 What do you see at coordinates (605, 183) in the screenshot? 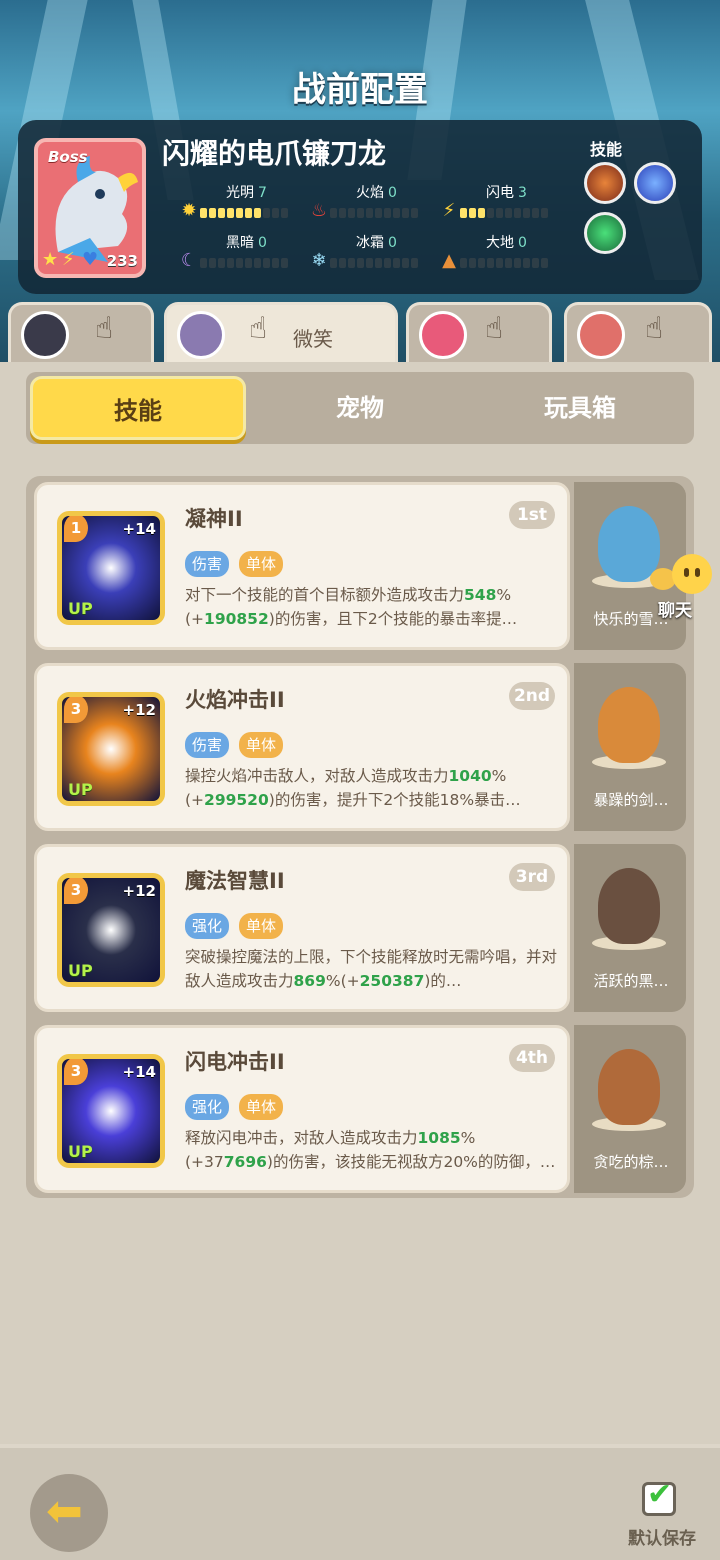
I see `claw-skill-icon` at bounding box center [605, 183].